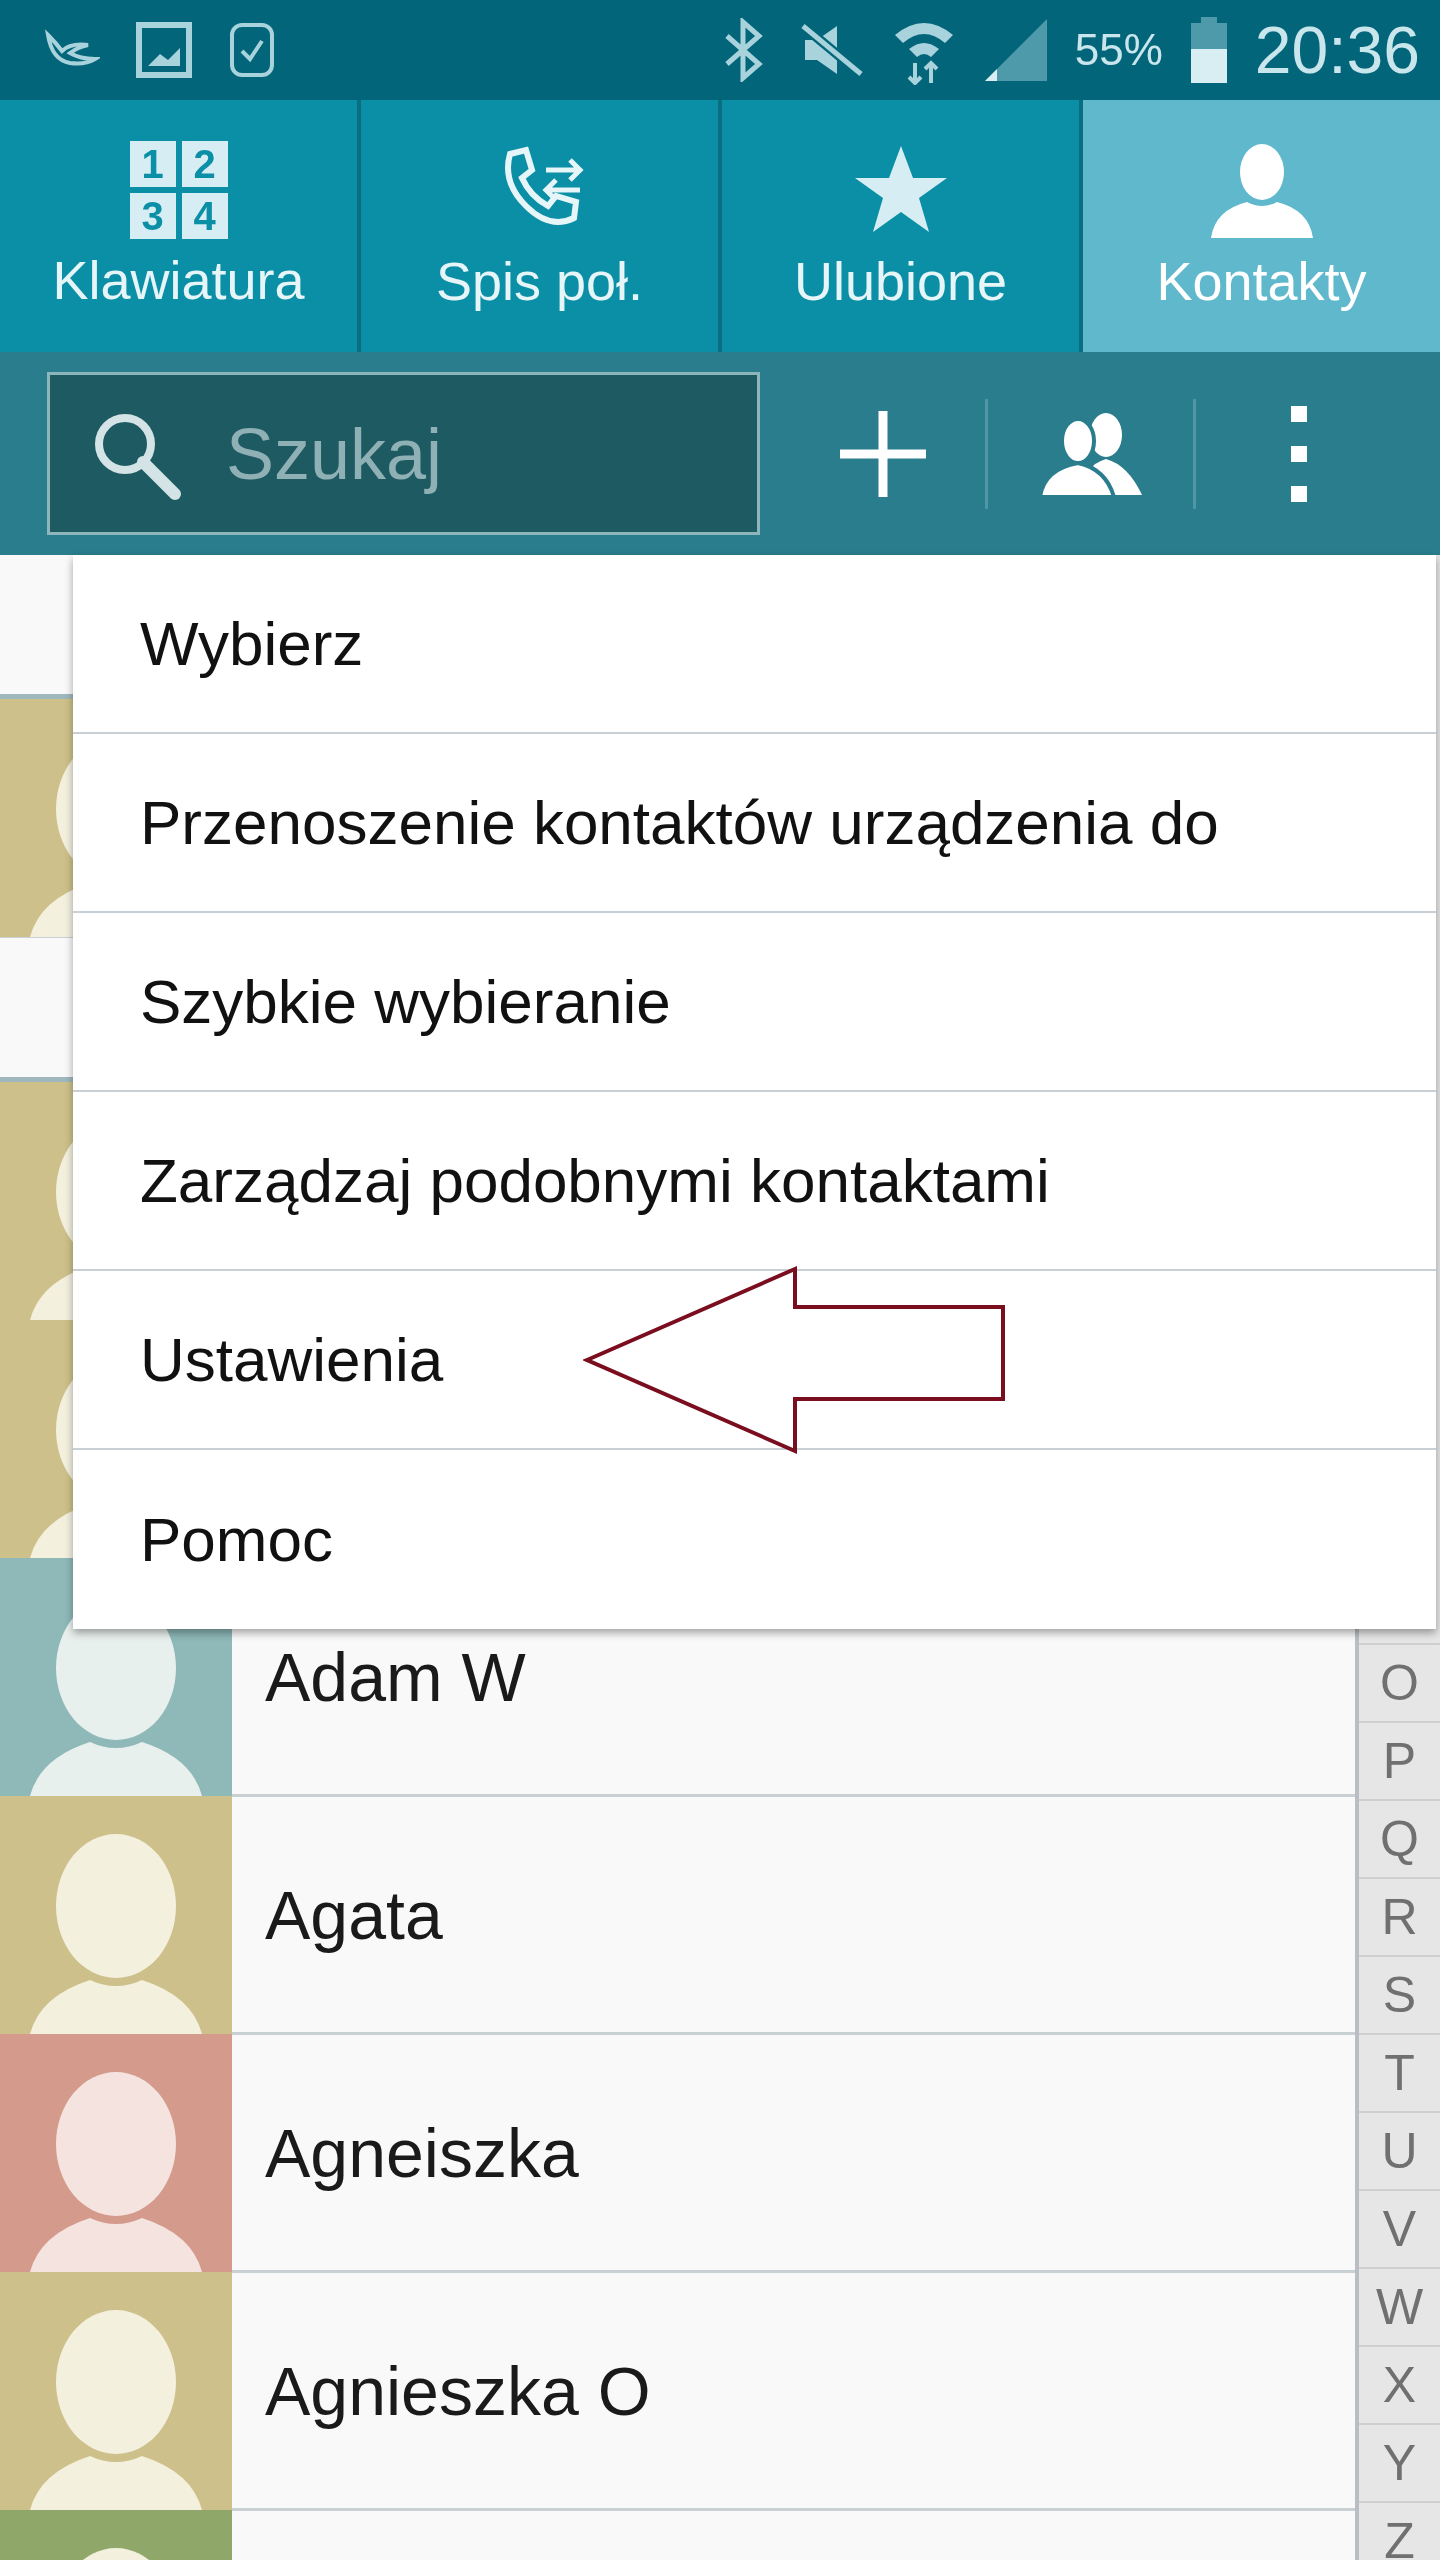 Image resolution: width=1440 pixels, height=2560 pixels. I want to click on contact-name: Agneiszka, so click(422, 2152).